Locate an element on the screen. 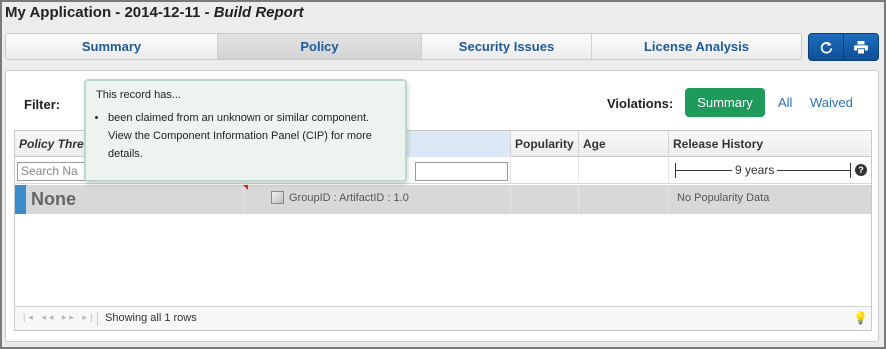 The image size is (886, 349). component-cube-icon is located at coordinates (277, 197).